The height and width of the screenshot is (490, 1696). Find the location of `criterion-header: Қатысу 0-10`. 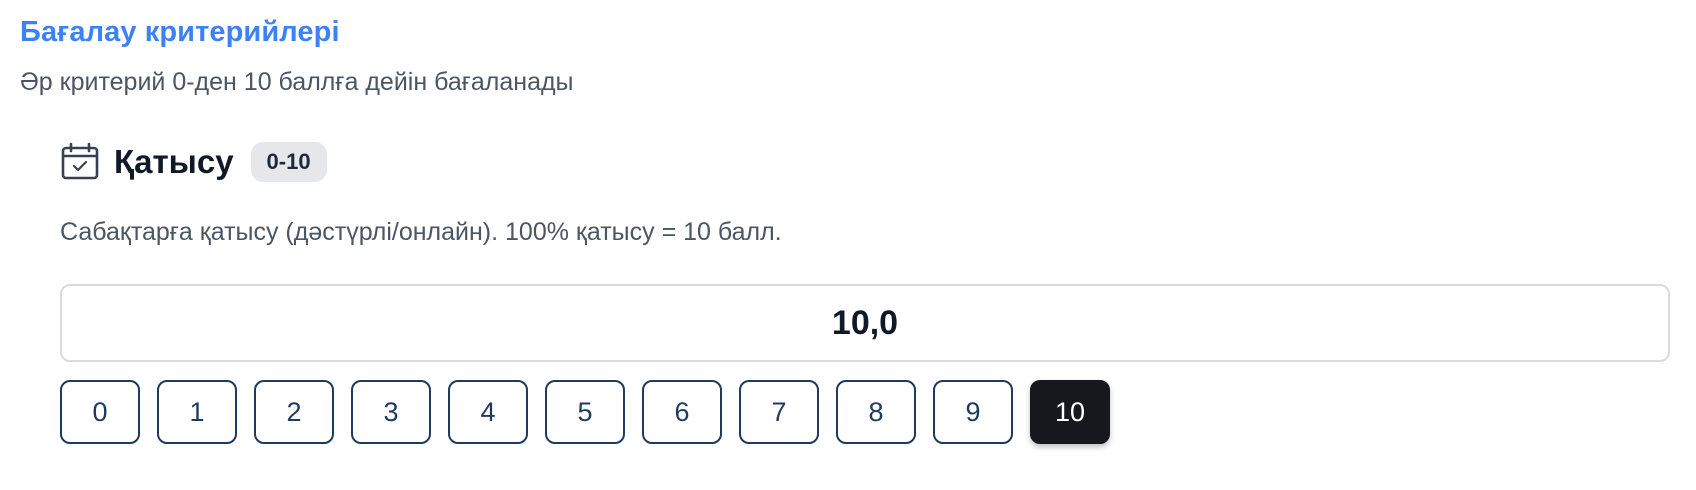

criterion-header: Қатысу 0-10 is located at coordinates (868, 162).